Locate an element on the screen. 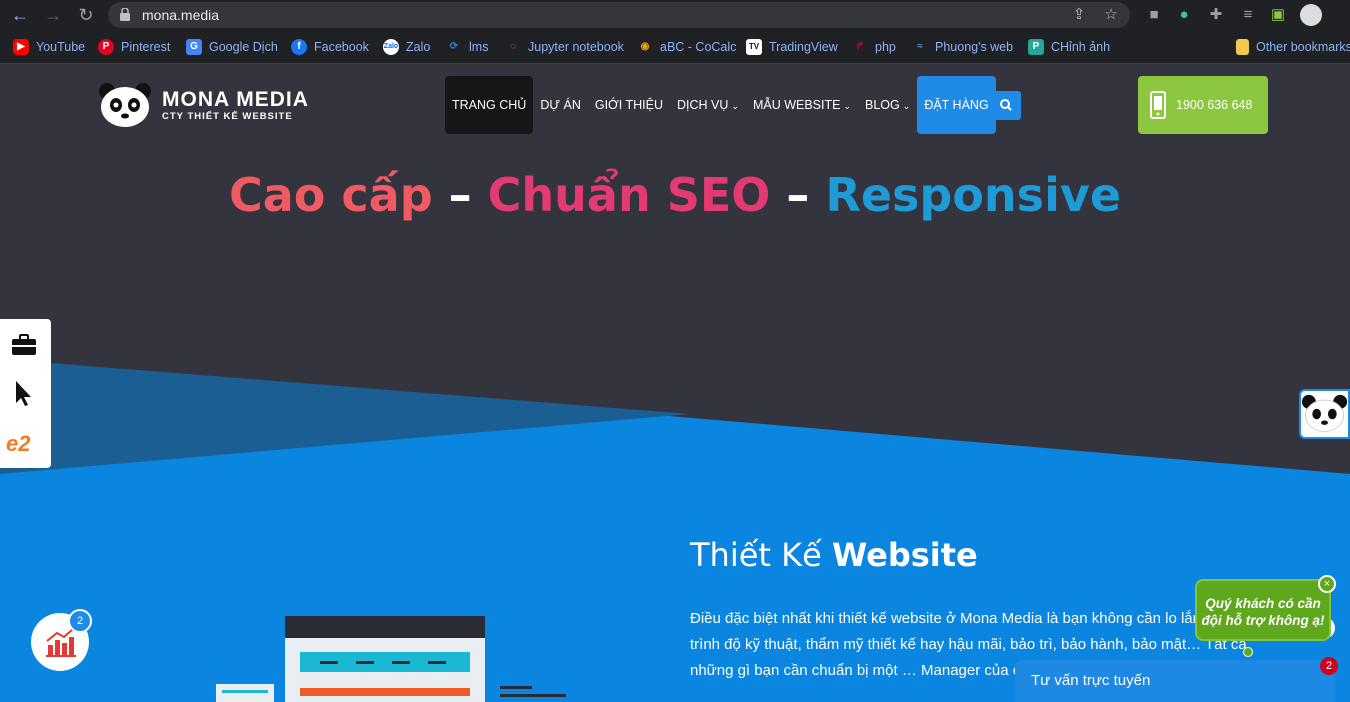 The width and height of the screenshot is (1350, 702). live-chat-bar: Tư vấn trực tuyến is located at coordinates (1175, 681).